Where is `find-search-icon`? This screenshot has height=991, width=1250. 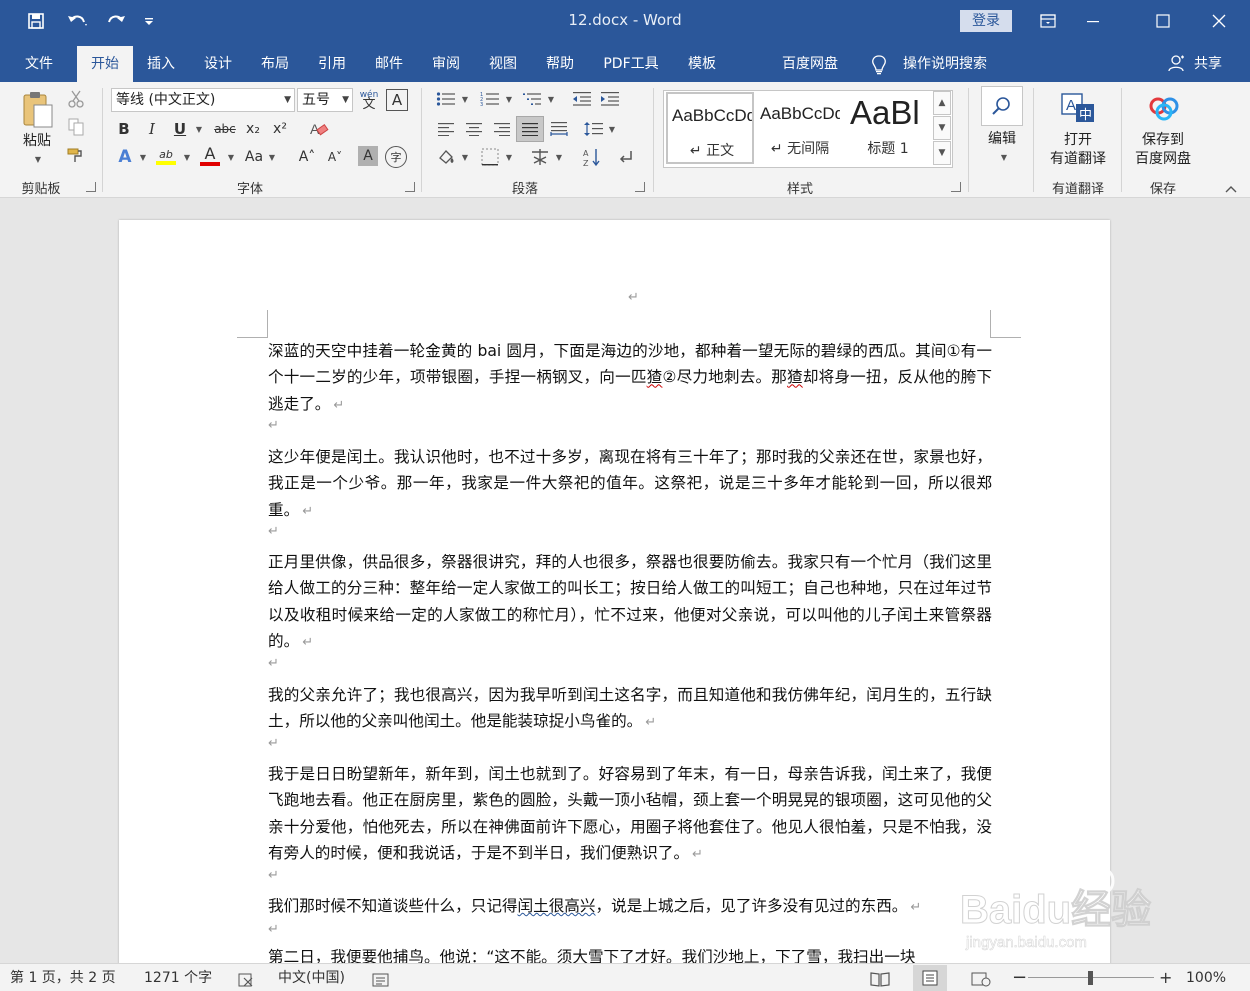
find-search-icon is located at coordinates (1002, 106).